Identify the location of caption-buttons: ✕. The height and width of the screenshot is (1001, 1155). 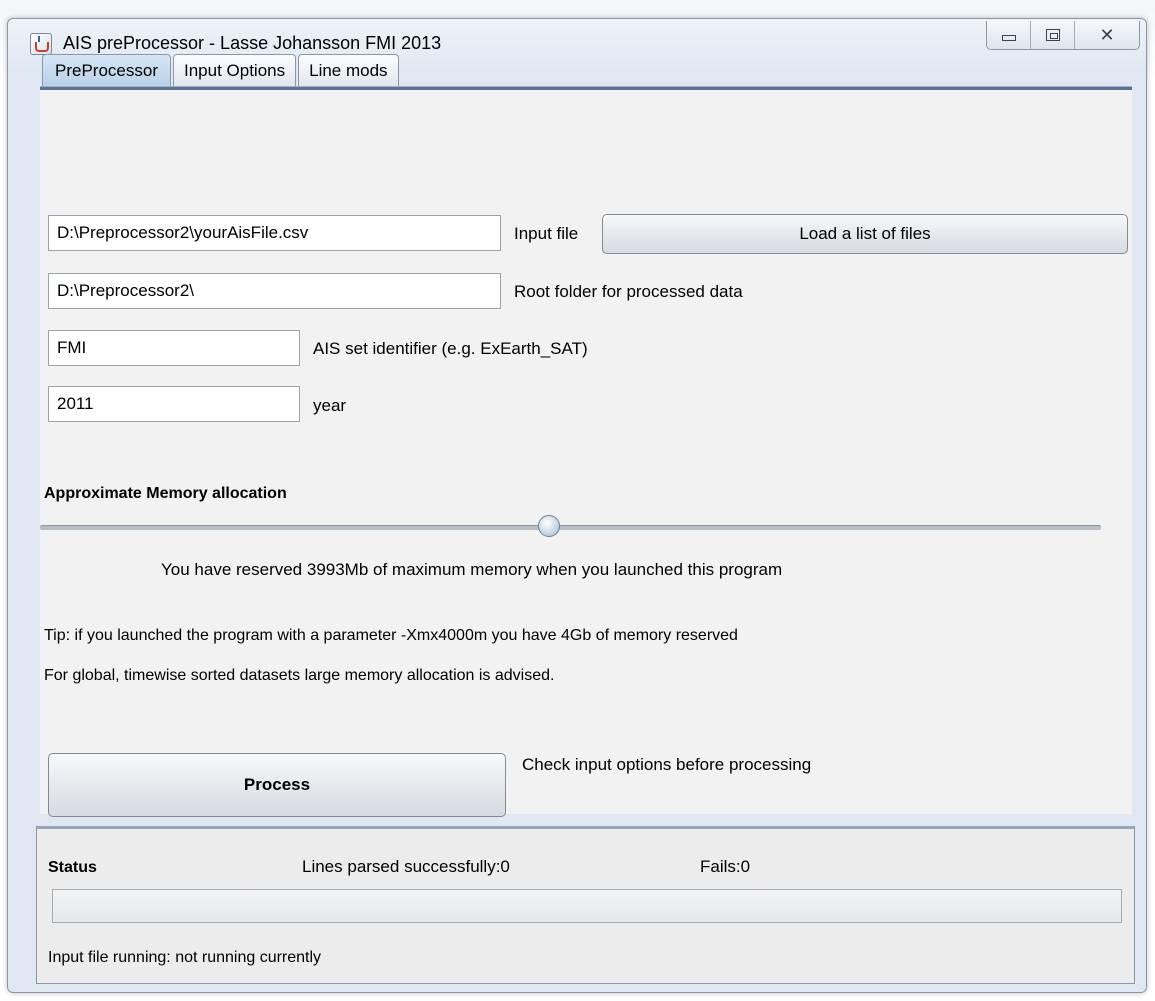
(1063, 35).